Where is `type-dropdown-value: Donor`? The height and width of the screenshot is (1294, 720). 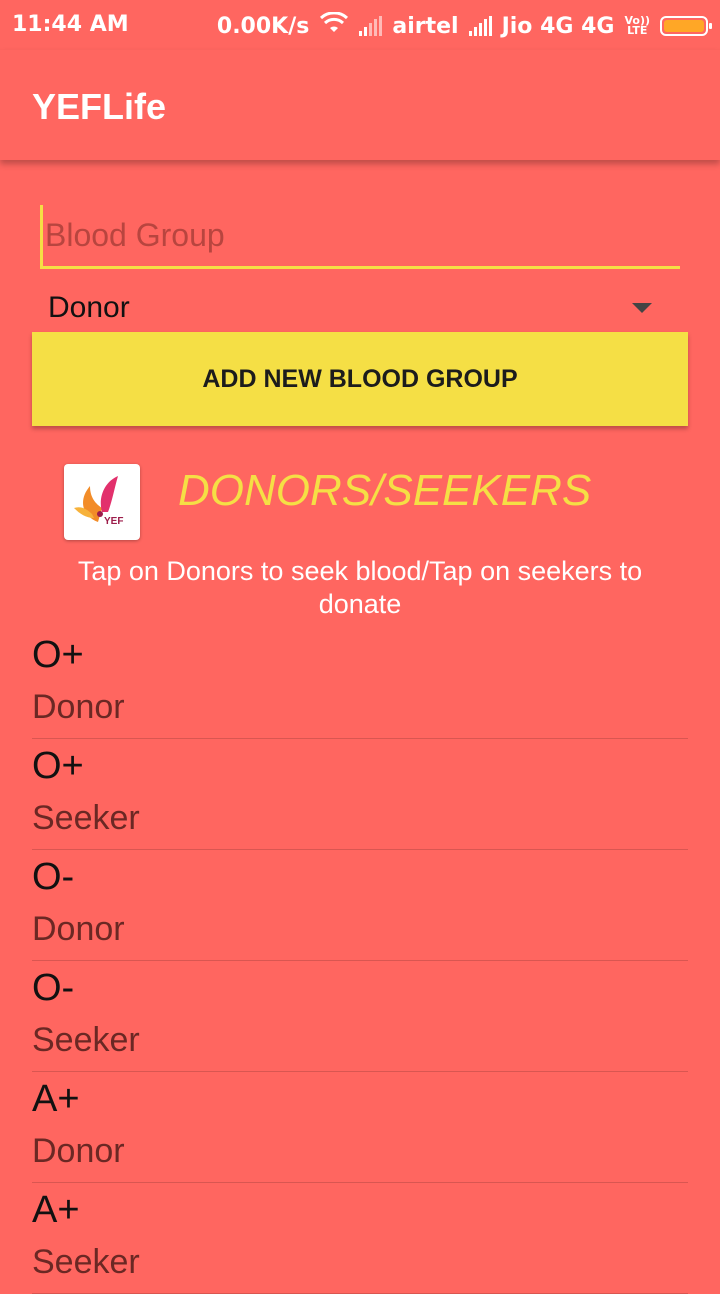
type-dropdown-value: Donor is located at coordinates (89, 307).